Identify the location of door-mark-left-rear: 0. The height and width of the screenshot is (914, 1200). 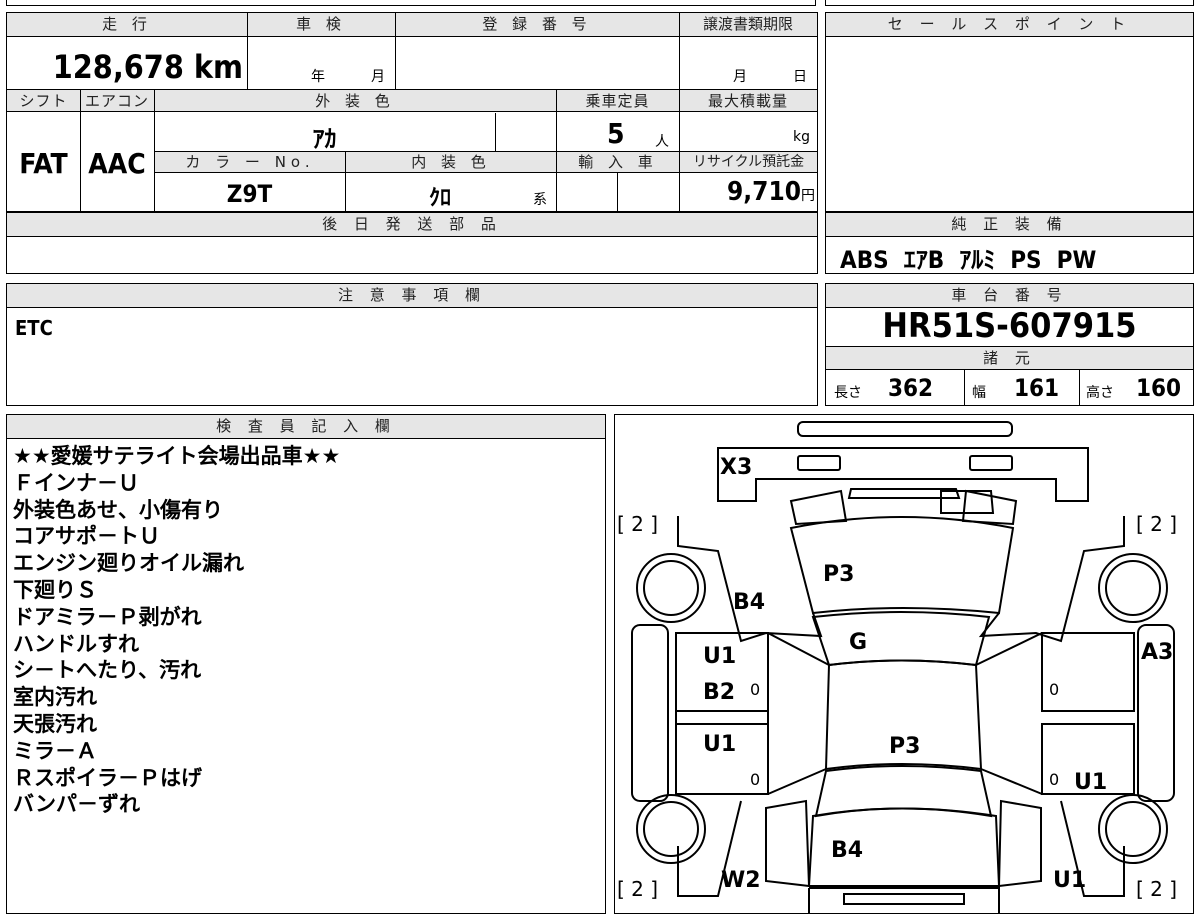
(755, 779).